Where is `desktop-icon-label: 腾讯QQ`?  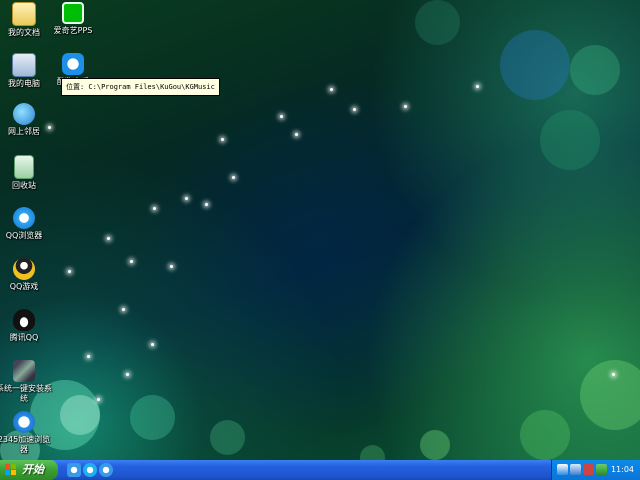
desktop-icon-label: 腾讯QQ is located at coordinates (24, 337).